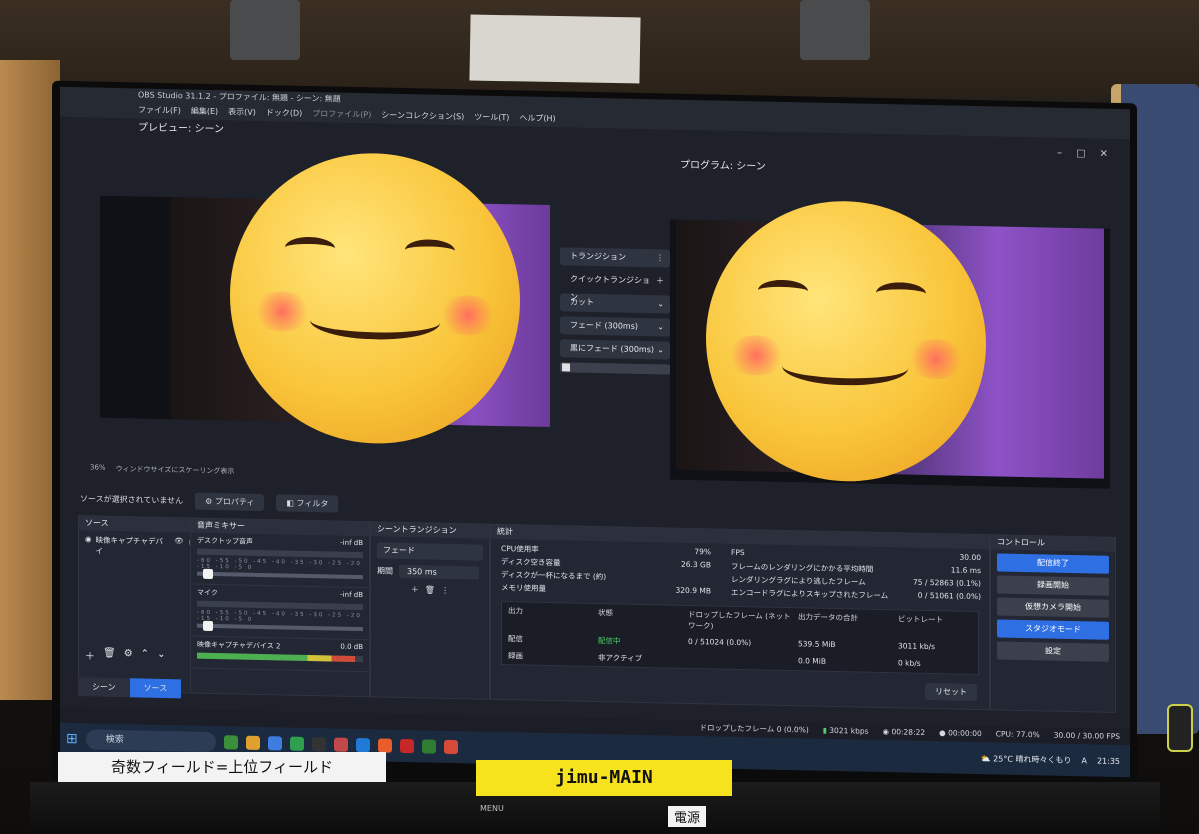 This screenshot has width=1199, height=834. Describe the element at coordinates (555, 49) in the screenshot. I see `paper-tag` at that location.